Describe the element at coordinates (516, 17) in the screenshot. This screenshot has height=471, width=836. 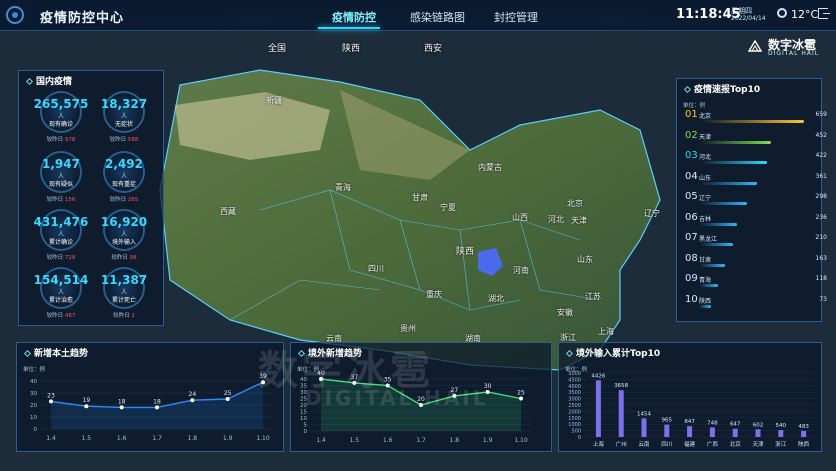
I see `tab-lockdown-management: 封控管理` at that location.